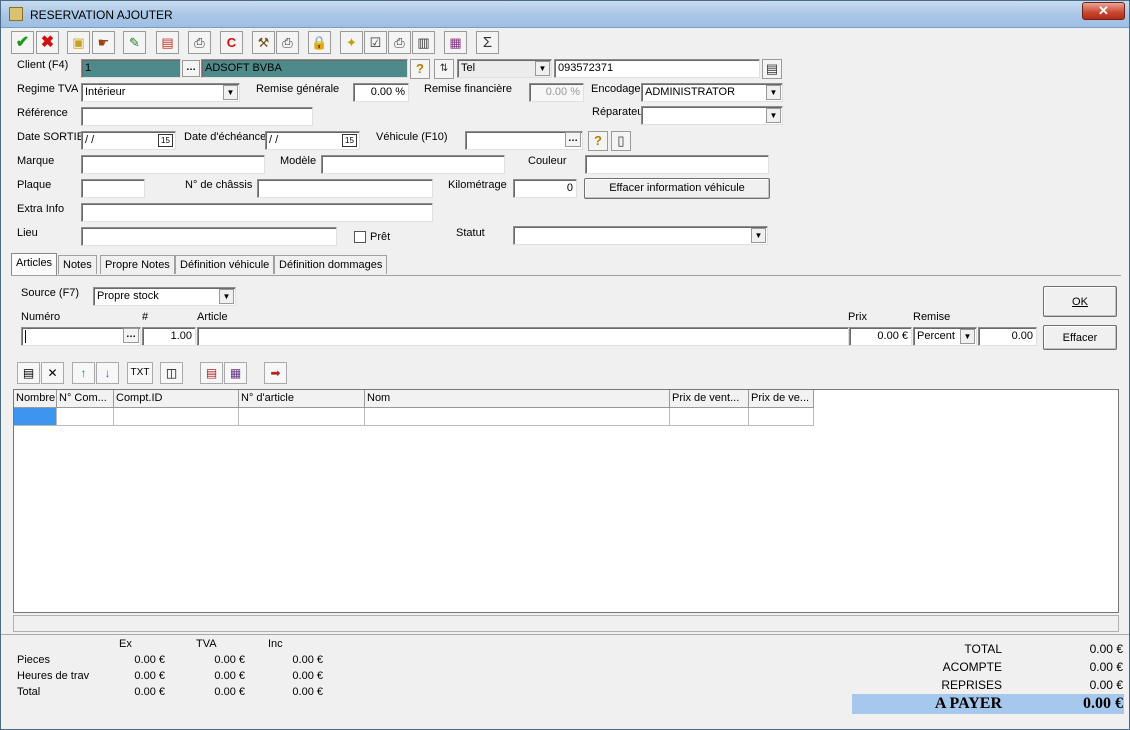 The width and height of the screenshot is (1130, 730). What do you see at coordinates (53, 676) in the screenshot?
I see `summary-row-label: Heures de trav` at bounding box center [53, 676].